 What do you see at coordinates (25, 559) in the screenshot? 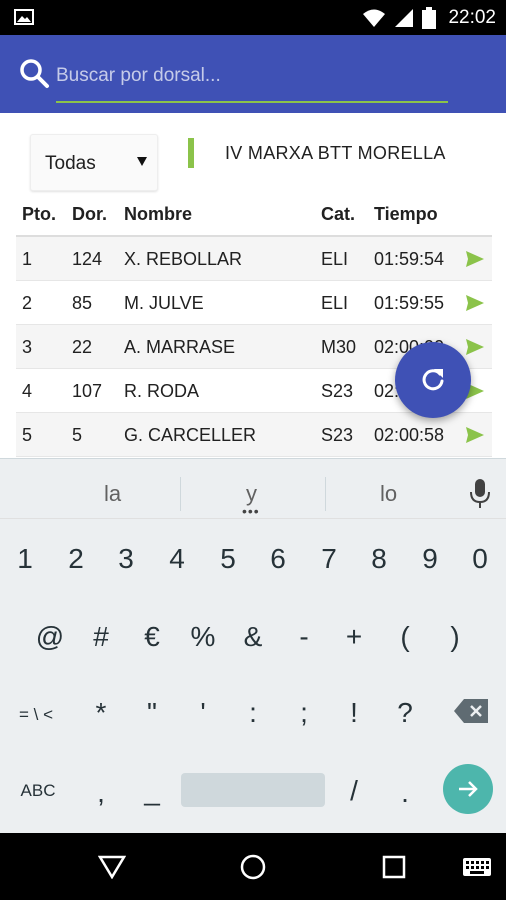
I see `key: 1` at bounding box center [25, 559].